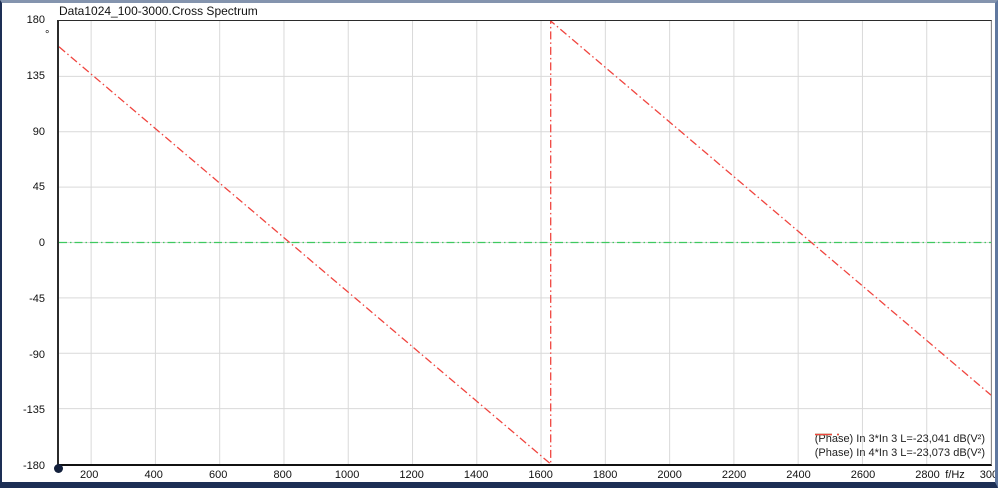 The height and width of the screenshot is (488, 998). Describe the element at coordinates (899, 452) in the screenshot. I see `legend-label: (Phase) In 4*In 3 L=-23,073 dB(V²)` at that location.